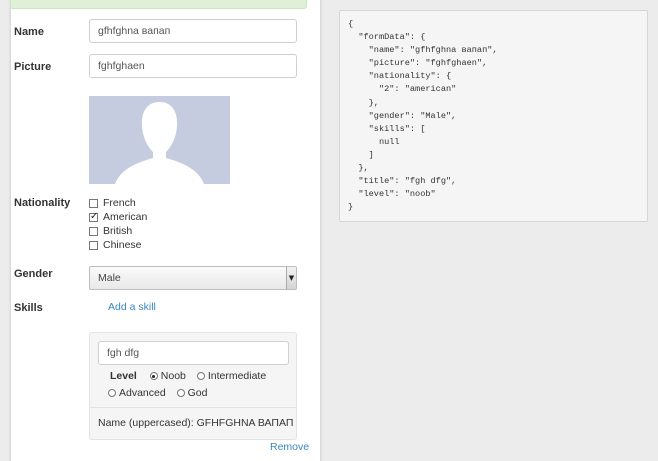 The image size is (658, 461). What do you see at coordinates (132, 307) in the screenshot?
I see `add-skill-link: Add a skill` at bounding box center [132, 307].